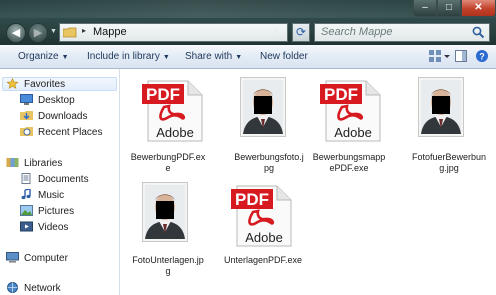 Image resolution: width=496 pixels, height=295 pixels. I want to click on address-bar: ▸ Mappe, so click(173, 32).